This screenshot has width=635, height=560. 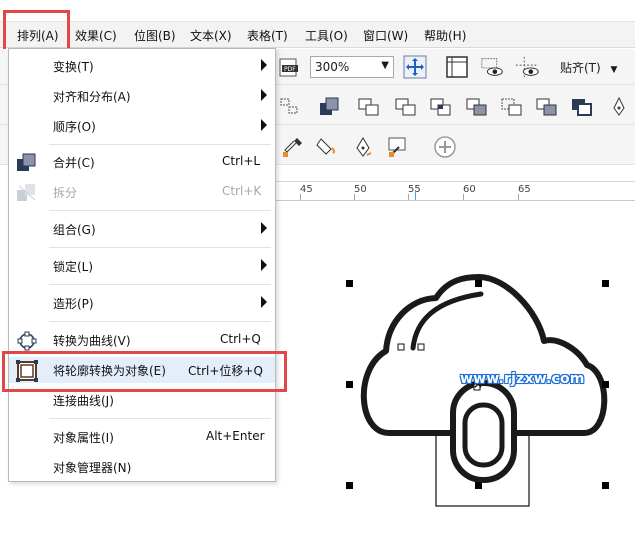 What do you see at coordinates (74, 230) in the screenshot?
I see `menu-item-label: 组合(G)` at bounding box center [74, 230].